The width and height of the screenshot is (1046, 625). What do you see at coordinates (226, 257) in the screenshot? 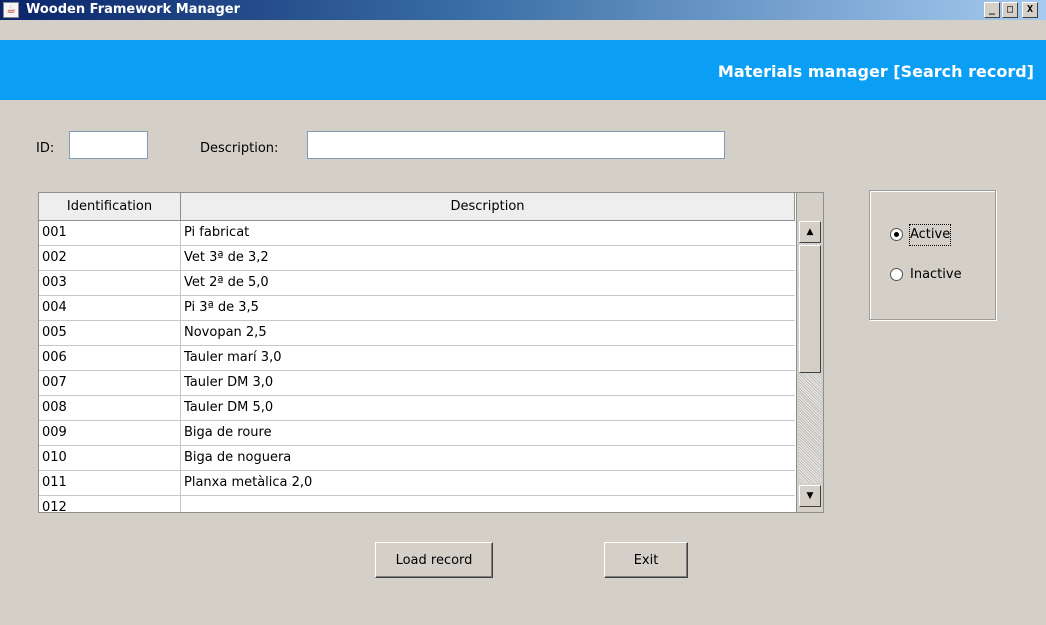
I see `cell-description: Vet 3ª de 3,2` at bounding box center [226, 257].